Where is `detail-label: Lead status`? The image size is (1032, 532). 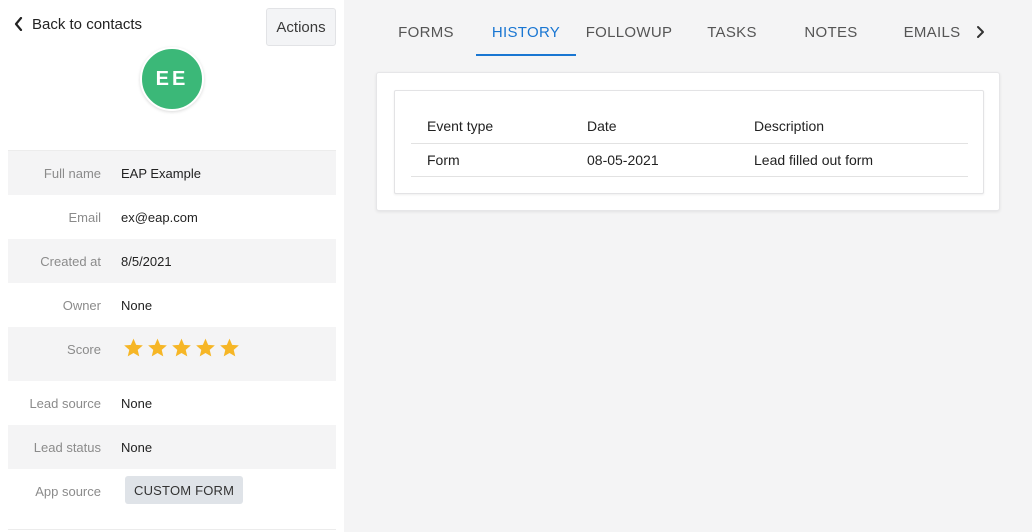 detail-label: Lead status is located at coordinates (67, 447).